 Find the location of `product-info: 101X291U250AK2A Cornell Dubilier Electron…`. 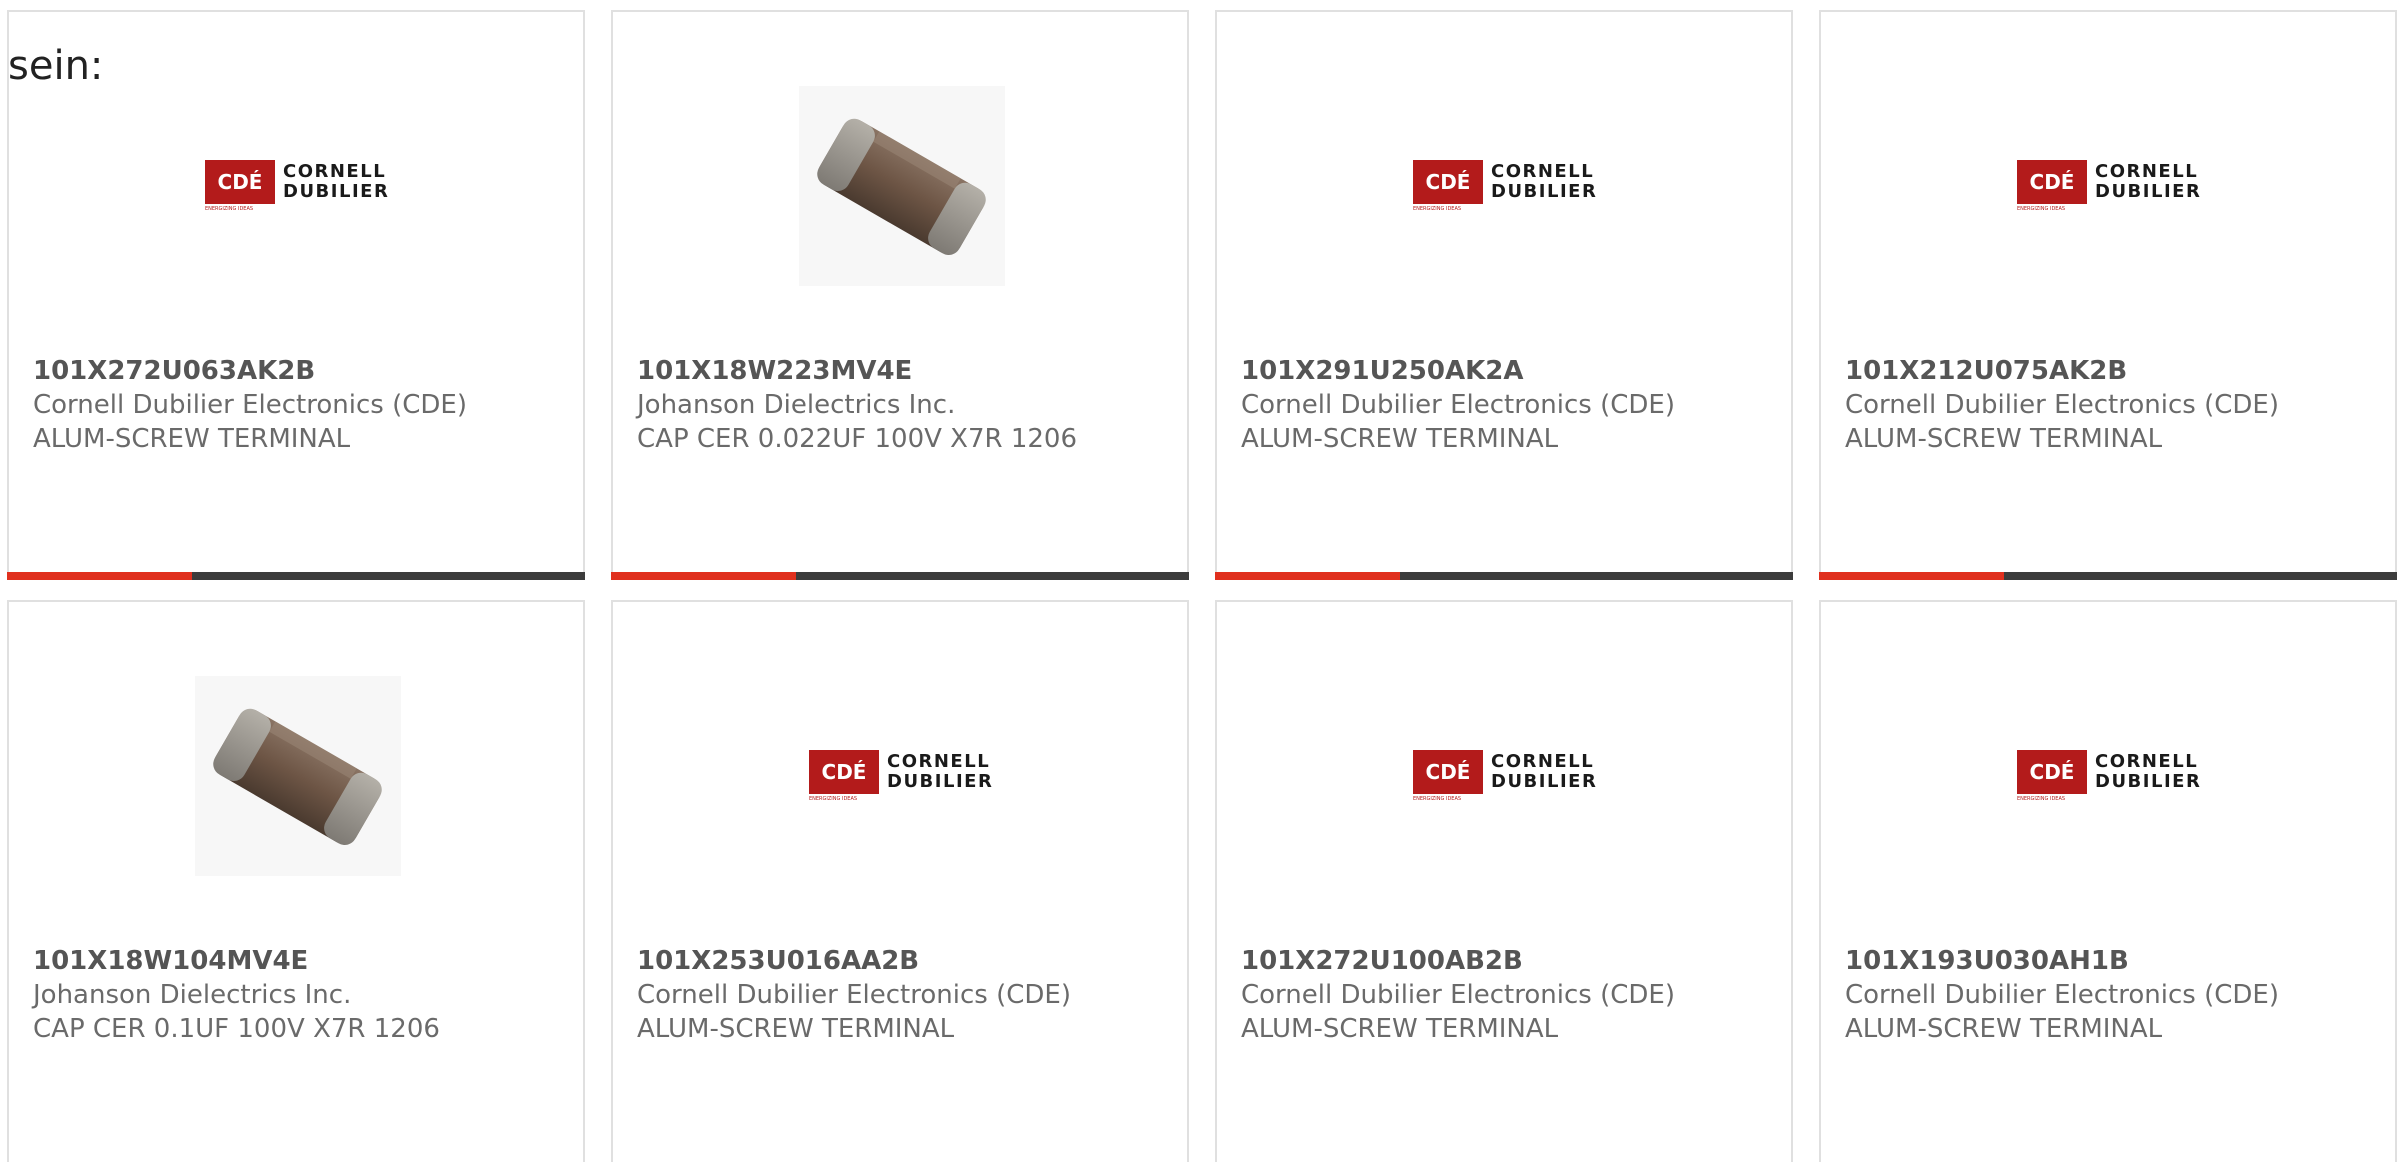

product-info: 101X291U250AK2A Cornell Dubilier Electron… is located at coordinates (1511, 405).